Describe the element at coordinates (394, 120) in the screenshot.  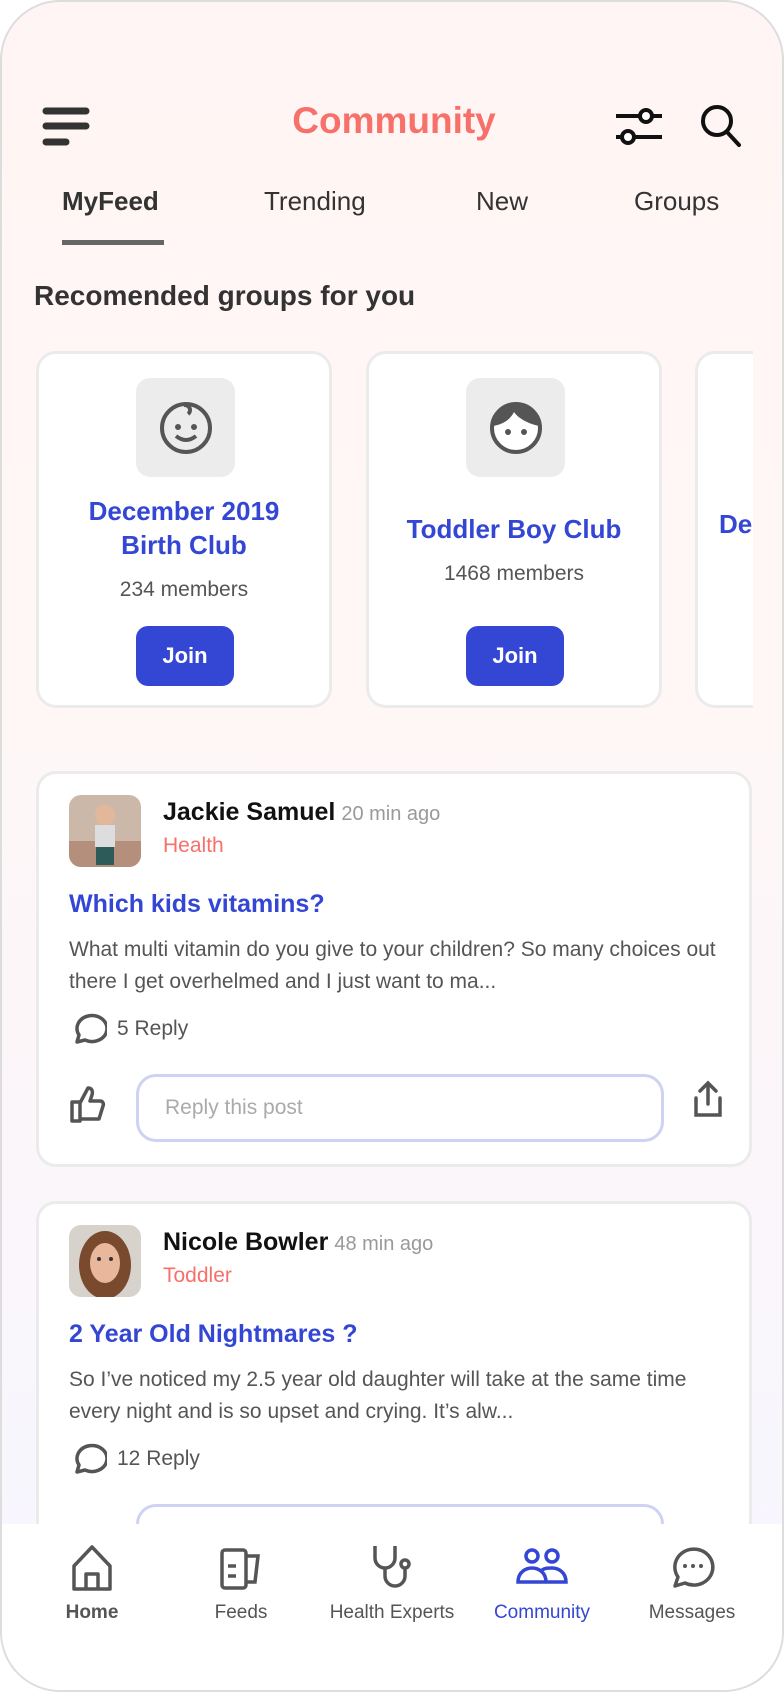
I see `page-title: Community` at that location.